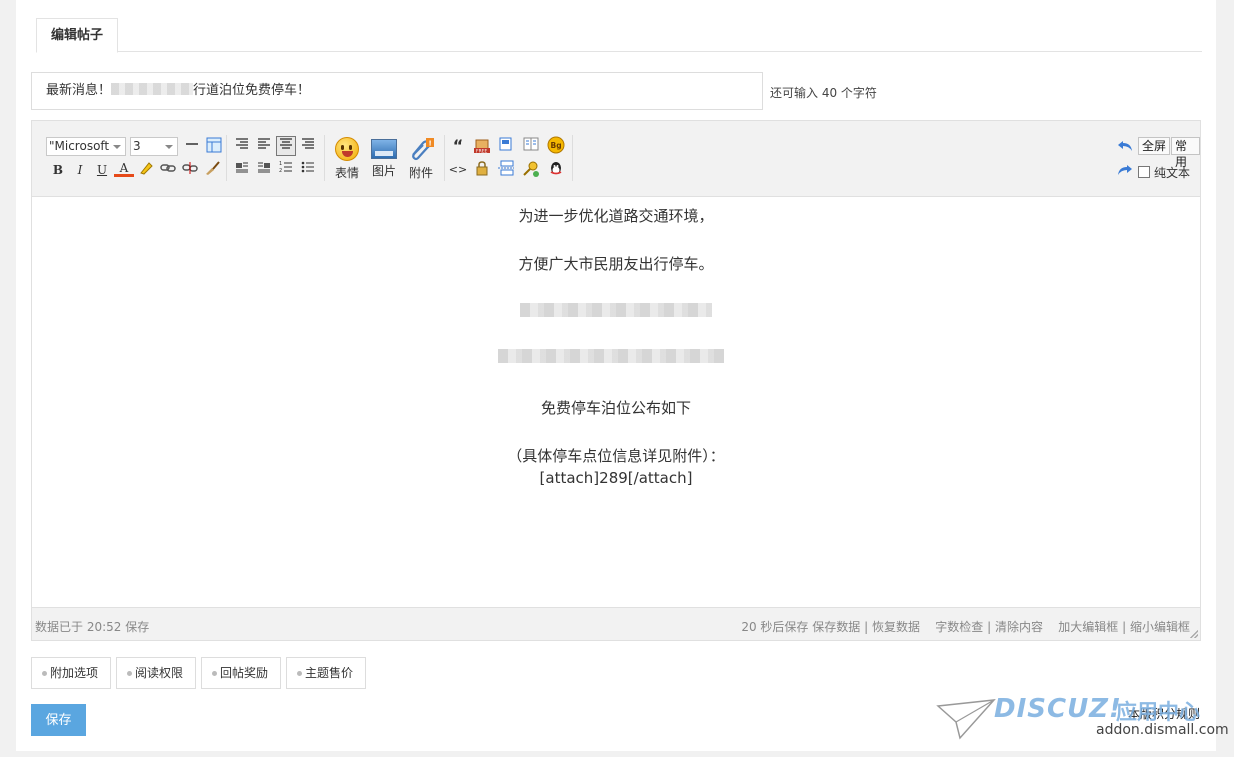 The height and width of the screenshot is (757, 1234). Describe the element at coordinates (280, 171) in the screenshot. I see `svg-text: 2` at that location.